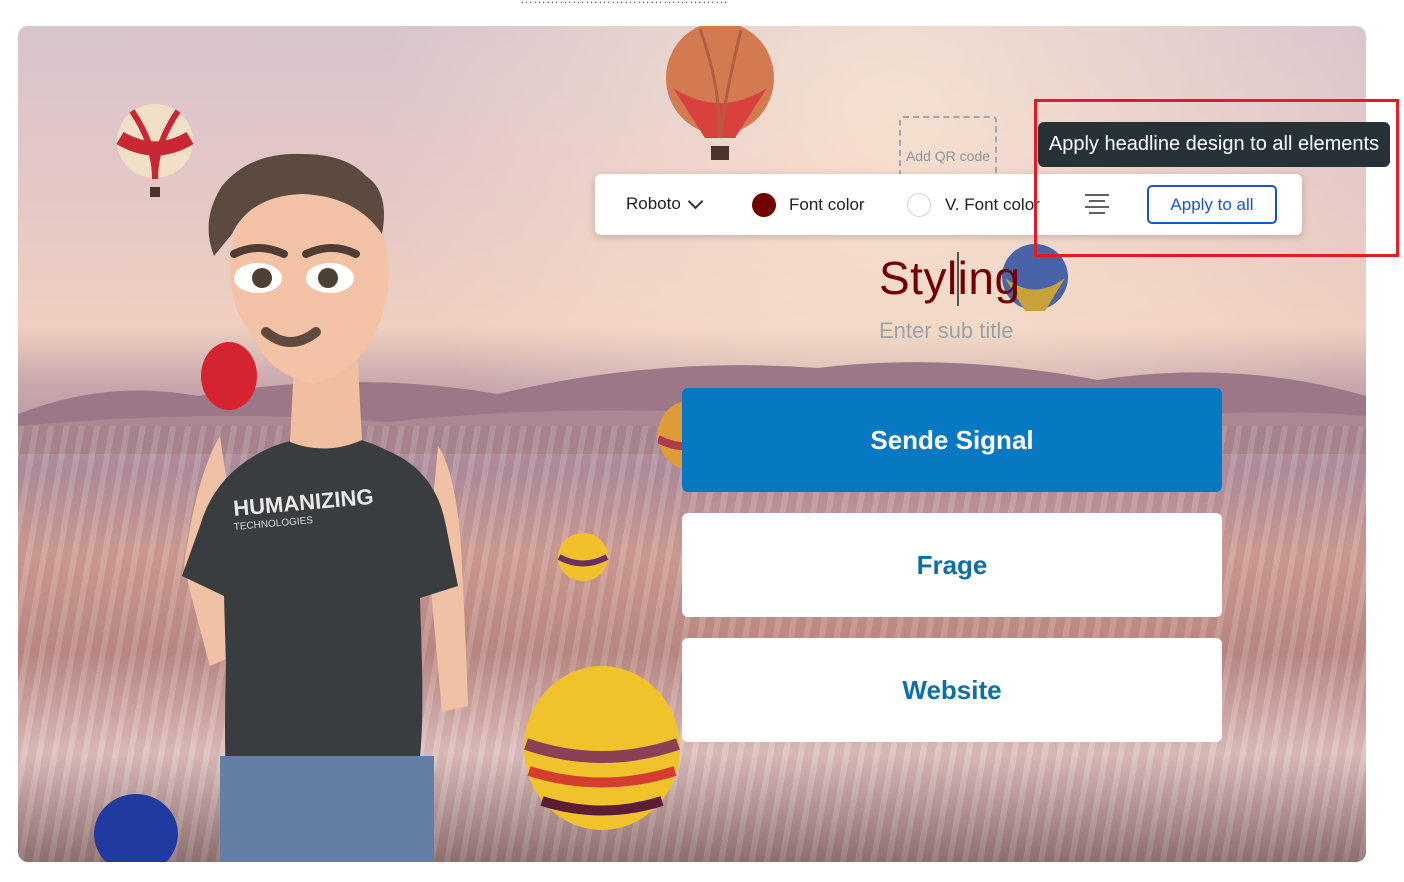 This screenshot has width=1404, height=882. What do you see at coordinates (653, 203) in the screenshot?
I see `font-family-value: Roboto` at bounding box center [653, 203].